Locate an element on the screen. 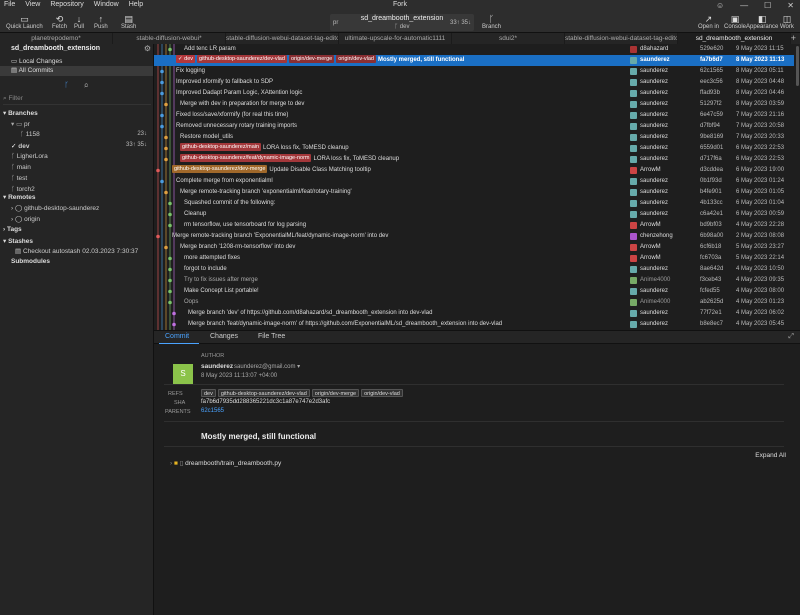  repository-selector: pr sd_dreambooth_extension ᚴ dev 33↑ 35↓ is located at coordinates (402, 22).